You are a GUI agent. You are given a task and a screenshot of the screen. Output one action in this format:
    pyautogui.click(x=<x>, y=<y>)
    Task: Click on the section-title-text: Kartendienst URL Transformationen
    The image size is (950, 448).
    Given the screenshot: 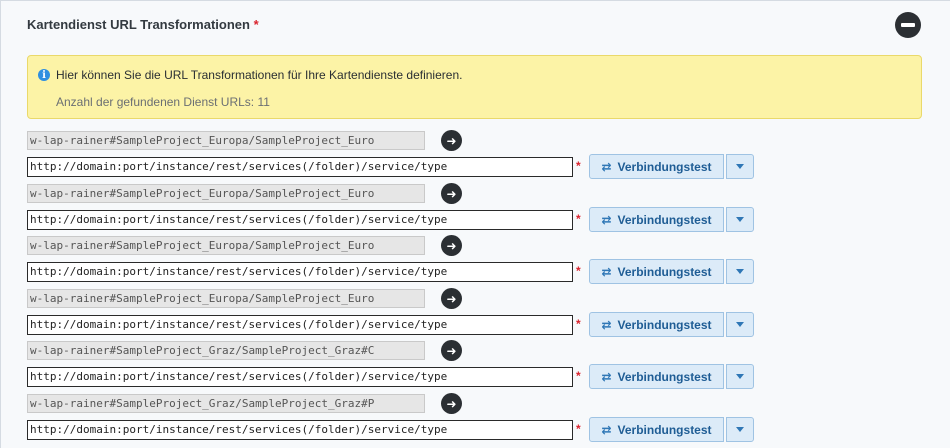 What is the action you would take?
    pyautogui.click(x=138, y=24)
    